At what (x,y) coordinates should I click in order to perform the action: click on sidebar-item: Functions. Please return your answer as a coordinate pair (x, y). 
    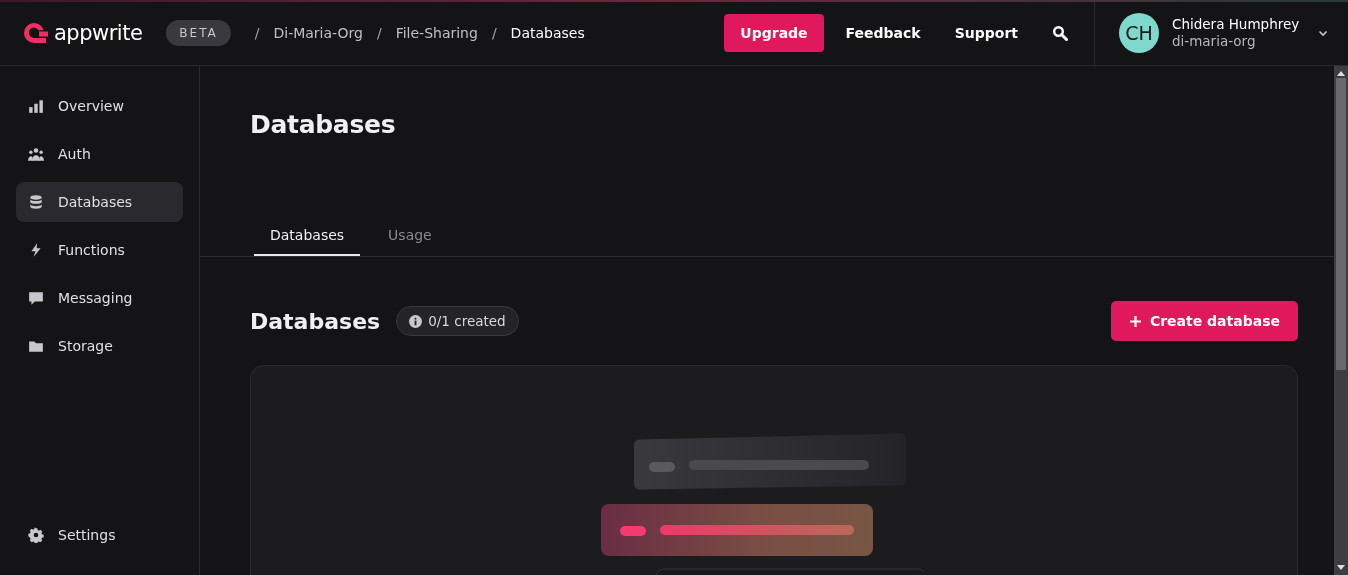
    Looking at the image, I should click on (99, 250).